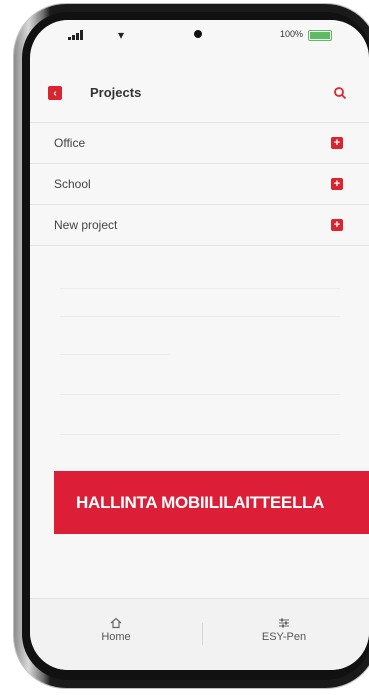 The height and width of the screenshot is (695, 369). I want to click on project-item-school: School +, so click(199, 184).